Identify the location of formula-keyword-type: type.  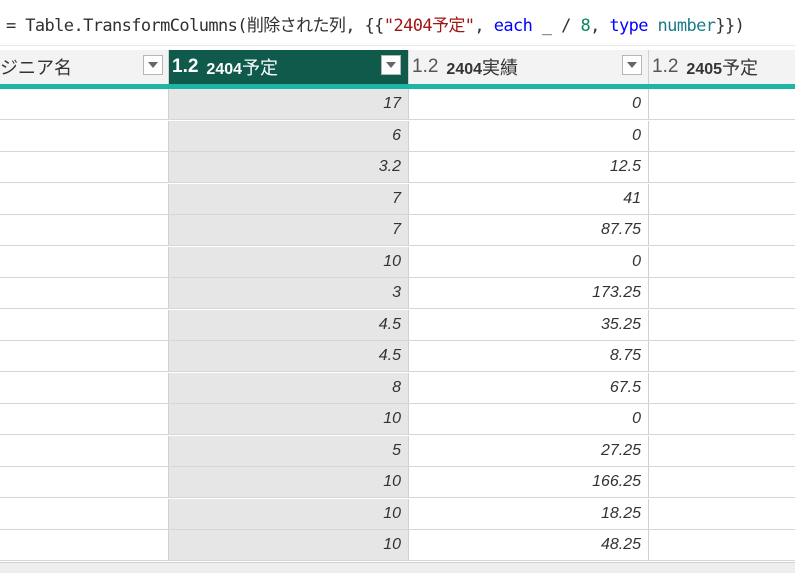
(628, 26).